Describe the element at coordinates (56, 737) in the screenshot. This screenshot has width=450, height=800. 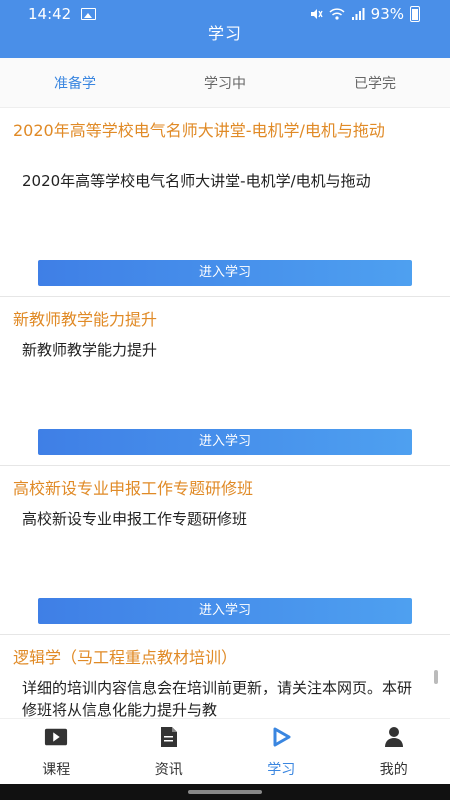
I see `video-icon` at that location.